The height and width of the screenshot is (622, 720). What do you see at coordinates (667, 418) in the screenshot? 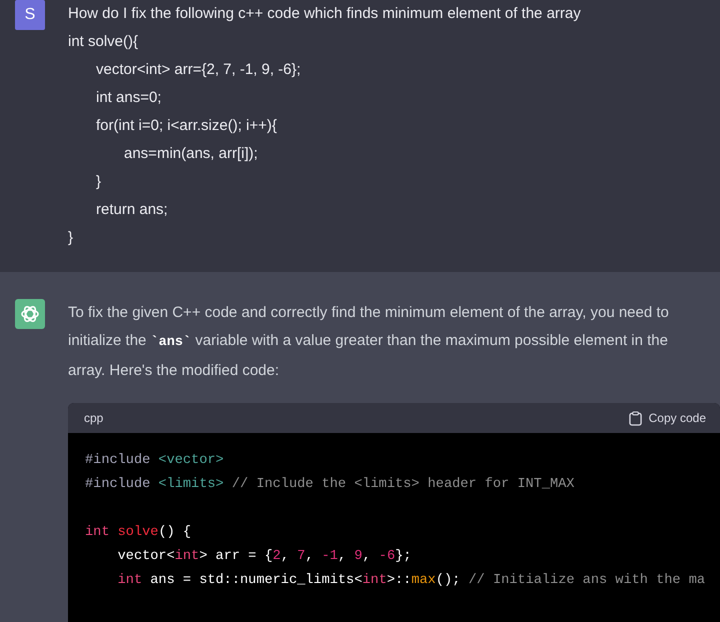
I see `copy-code-button: Copy code` at bounding box center [667, 418].